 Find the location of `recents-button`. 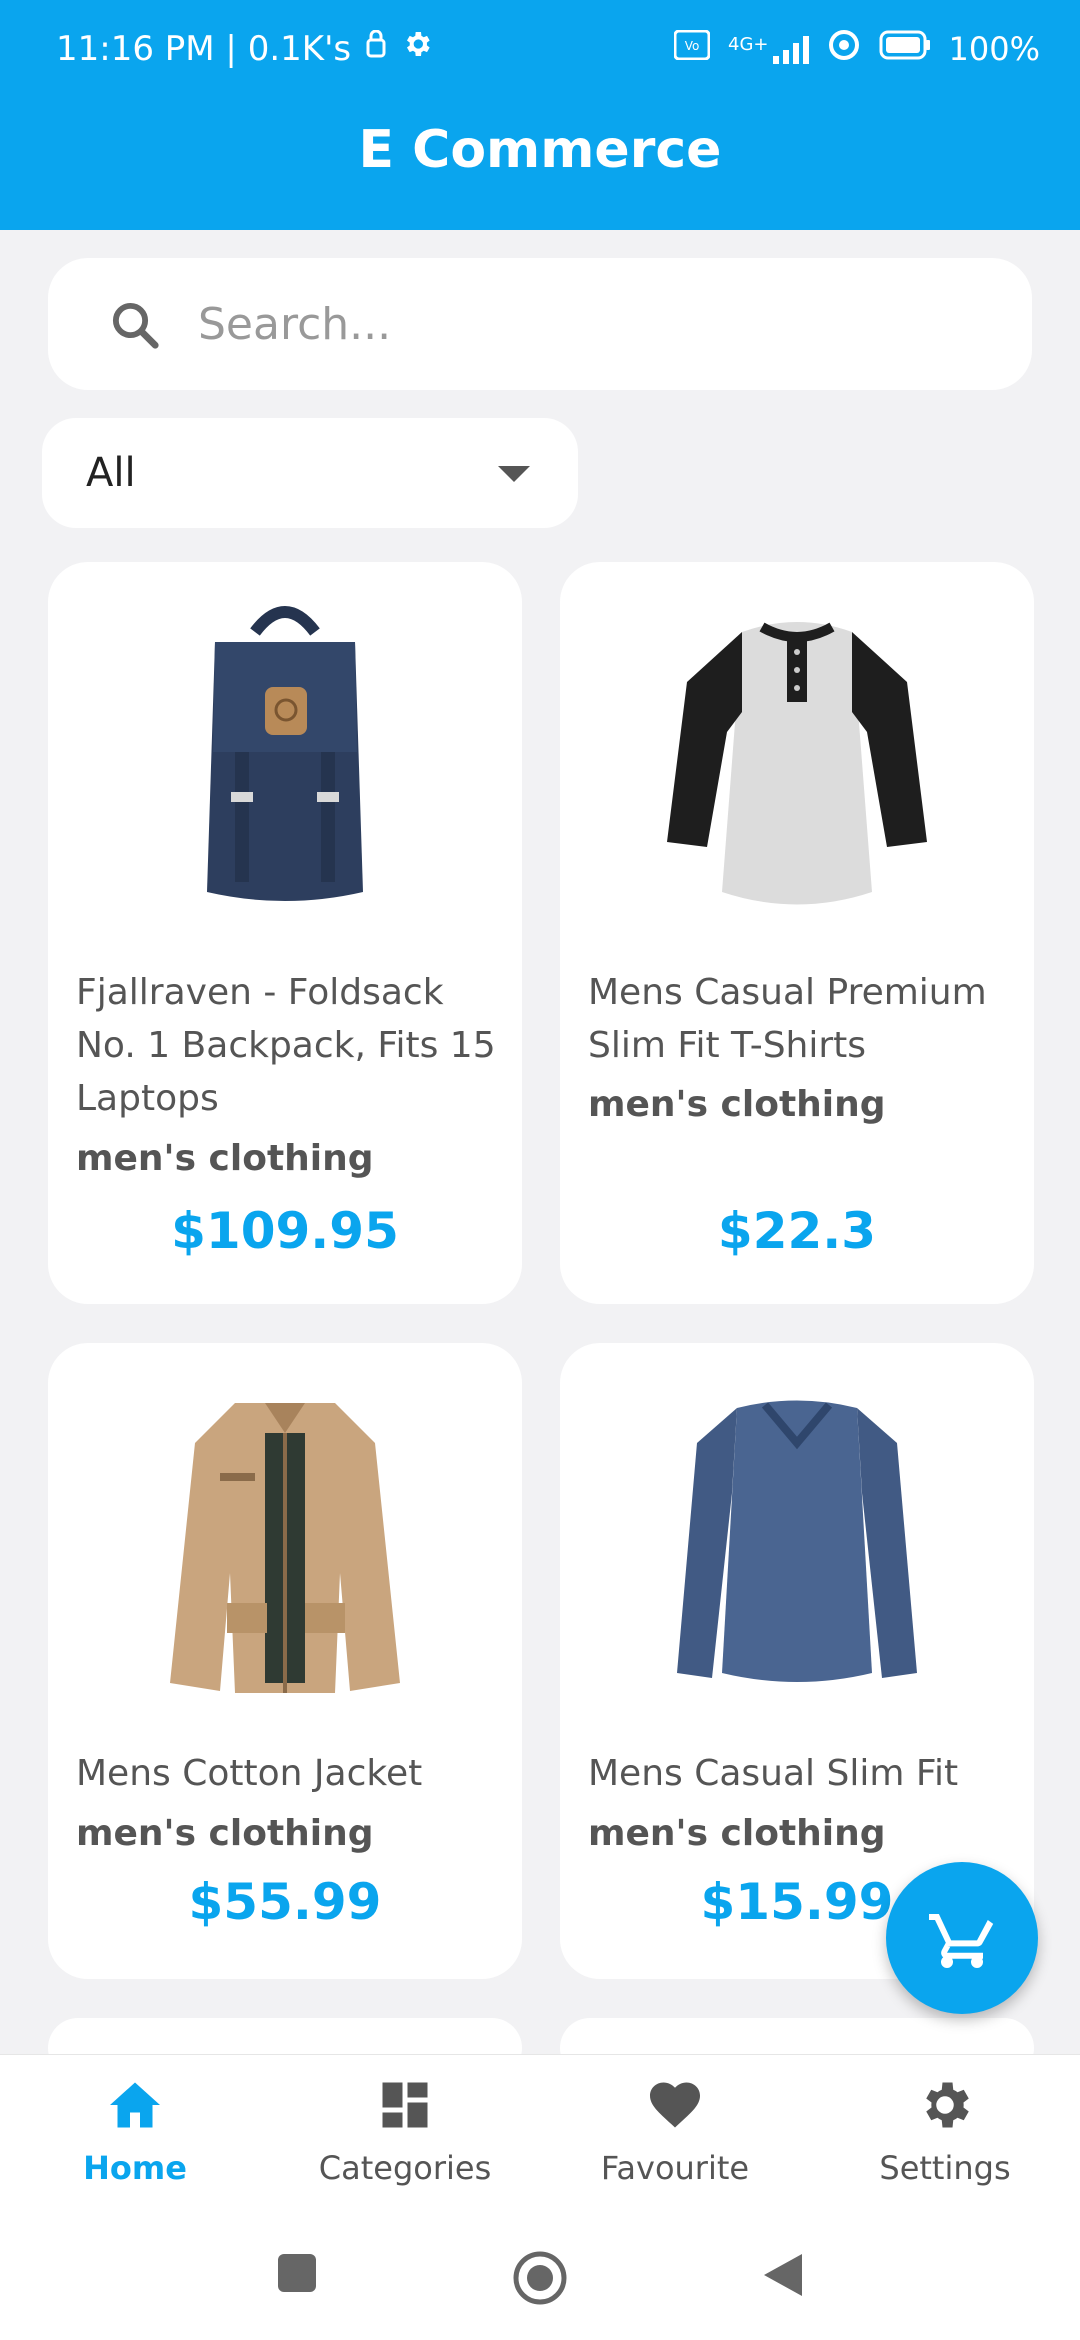

recents-button is located at coordinates (297, 2275).